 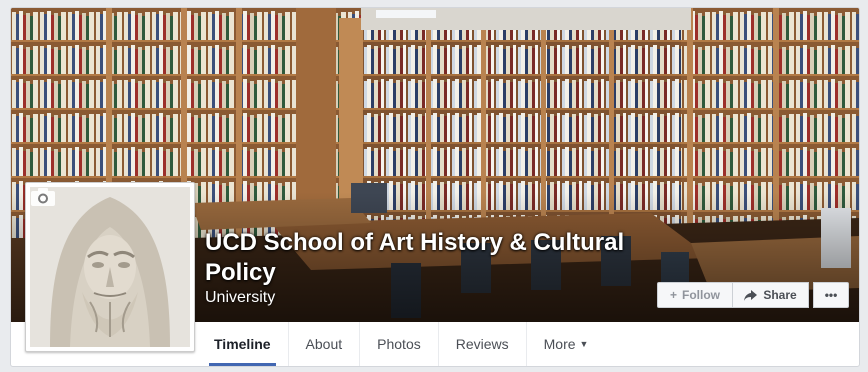 I want to click on tab-more: More ▼, so click(x=566, y=344).